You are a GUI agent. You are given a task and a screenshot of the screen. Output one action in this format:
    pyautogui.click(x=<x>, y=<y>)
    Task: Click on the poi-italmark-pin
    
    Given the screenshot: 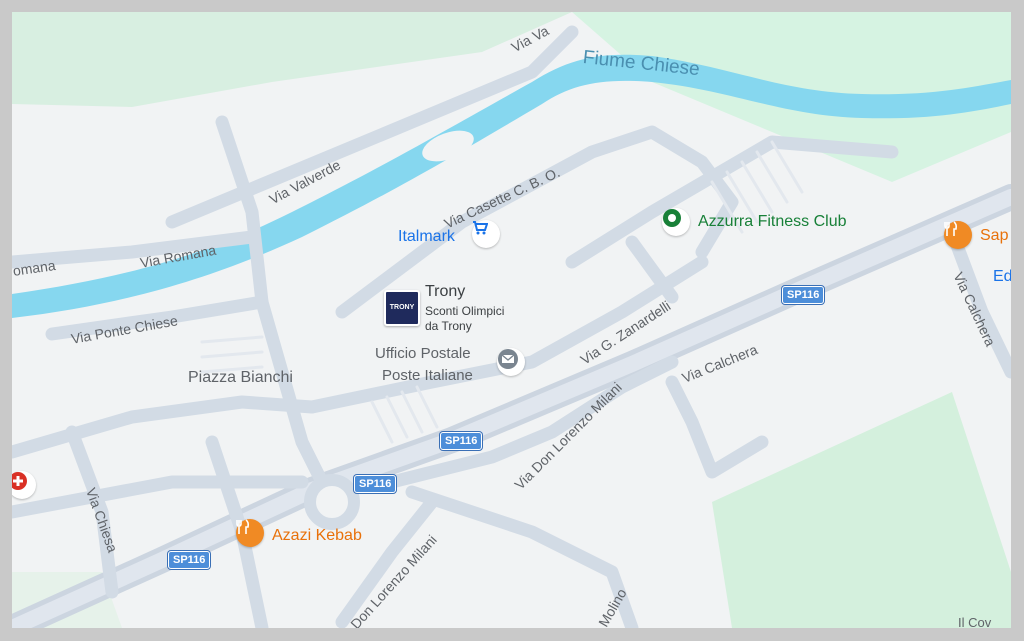 What is the action you would take?
    pyautogui.click(x=486, y=234)
    